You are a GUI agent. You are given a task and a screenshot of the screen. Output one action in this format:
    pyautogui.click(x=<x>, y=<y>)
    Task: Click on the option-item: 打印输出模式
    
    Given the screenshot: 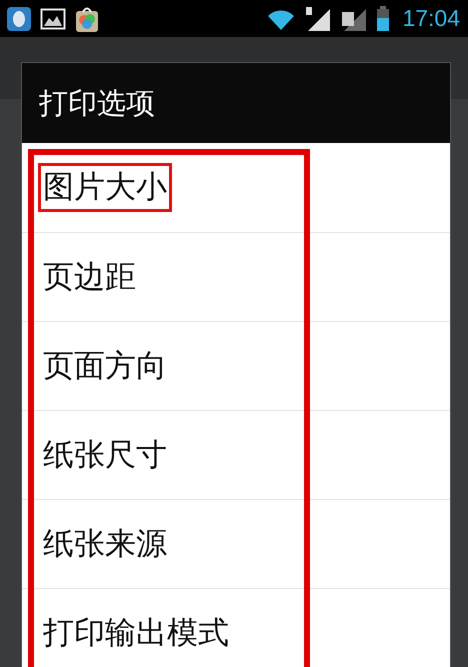 What is the action you would take?
    pyautogui.click(x=236, y=627)
    